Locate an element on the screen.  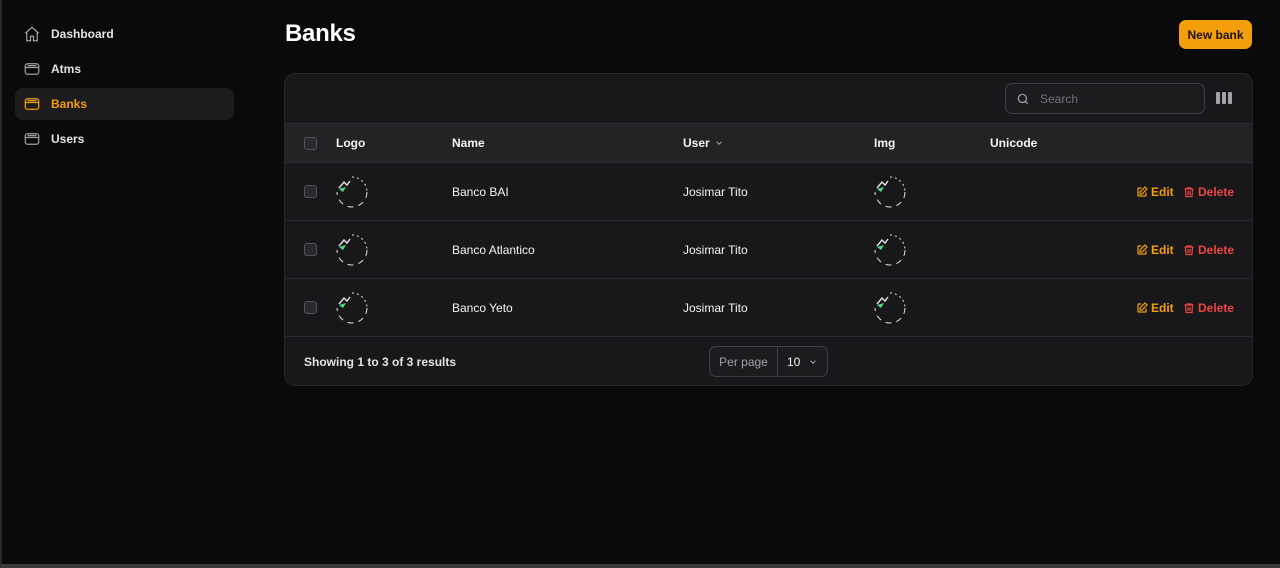
column-header-user: User is located at coordinates (703, 143).